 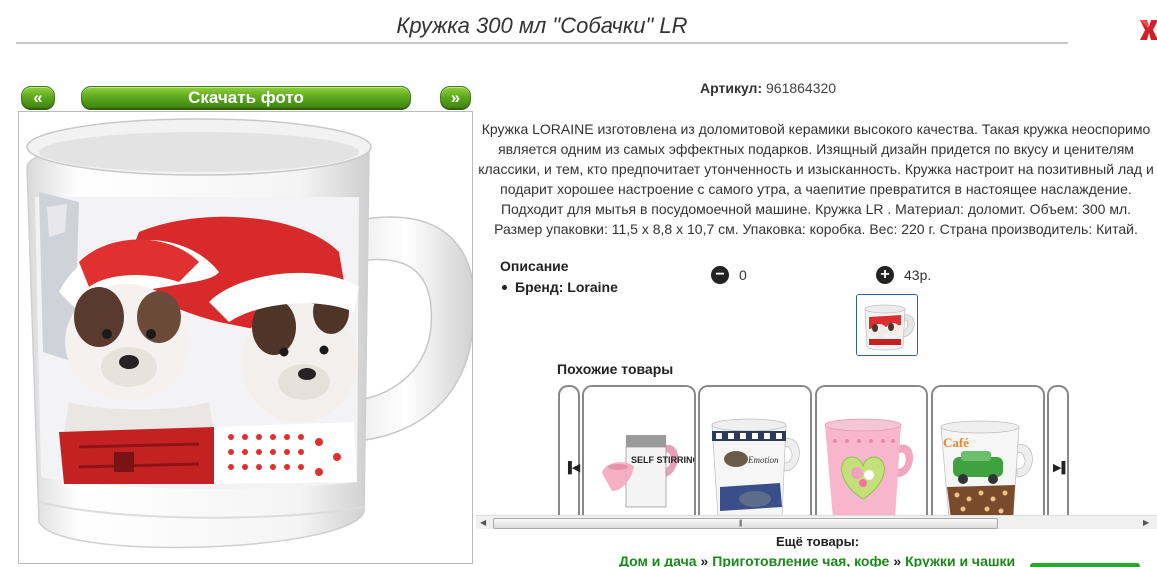 What do you see at coordinates (572, 468) in the screenshot?
I see `scroll-left-icon: ▐◀` at bounding box center [572, 468].